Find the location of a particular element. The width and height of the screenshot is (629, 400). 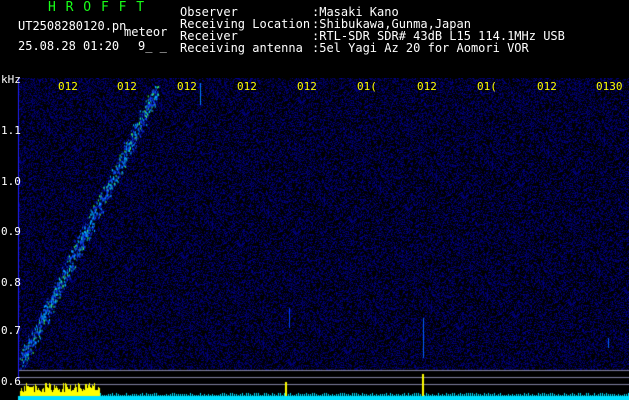

freq-unit-label: kHz is located at coordinates (11, 79).